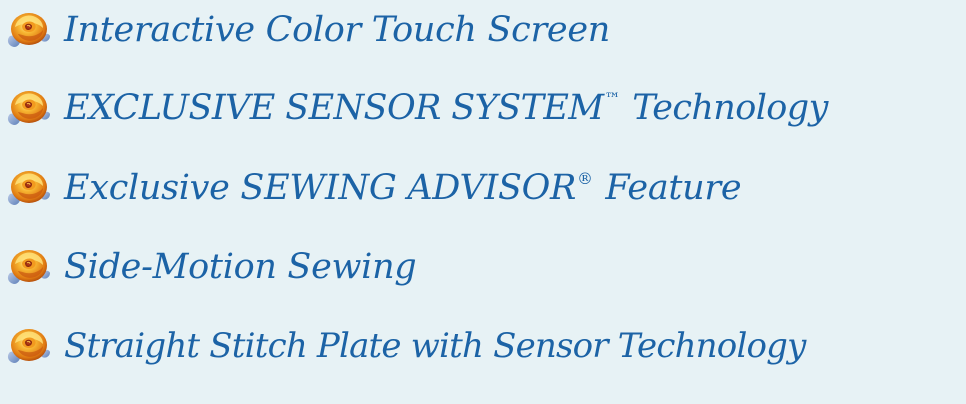  I want to click on feature-label-suffix: Technology, so click(724, 107).